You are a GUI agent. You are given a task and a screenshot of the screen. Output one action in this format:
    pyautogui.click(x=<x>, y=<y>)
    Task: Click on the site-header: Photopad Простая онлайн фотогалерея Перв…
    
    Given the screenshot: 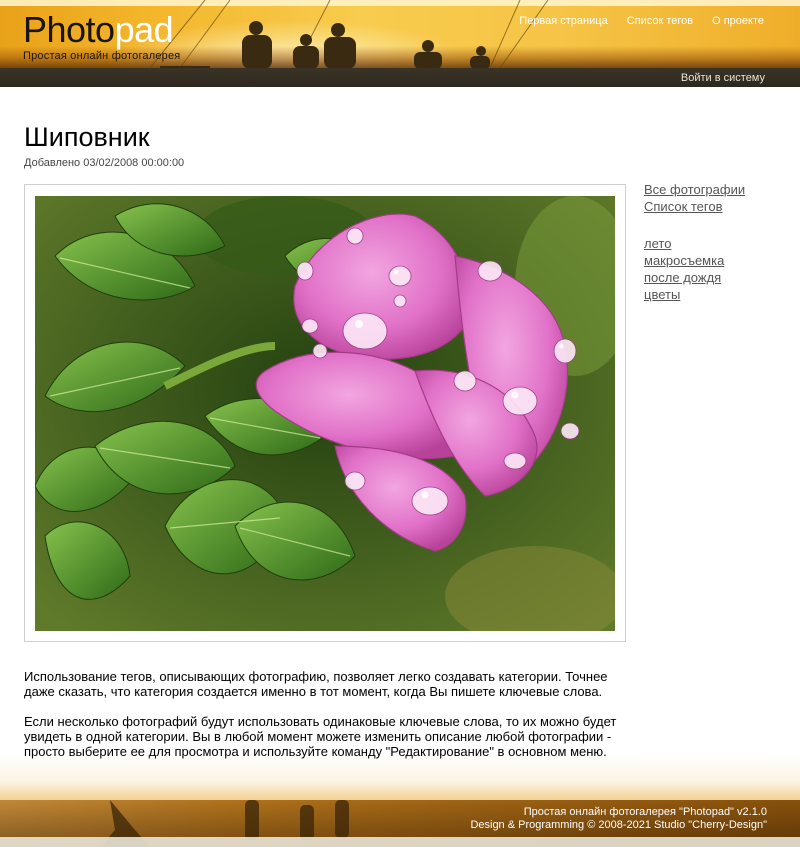 What is the action you would take?
    pyautogui.click(x=400, y=43)
    